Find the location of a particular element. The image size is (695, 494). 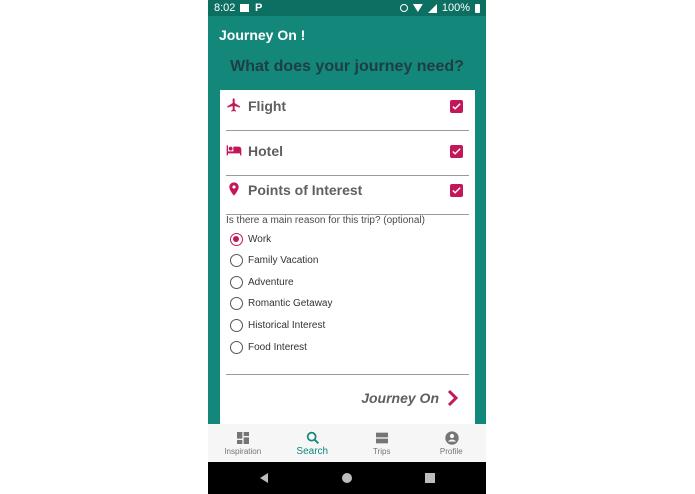

chevron-right-icon is located at coordinates (453, 398).